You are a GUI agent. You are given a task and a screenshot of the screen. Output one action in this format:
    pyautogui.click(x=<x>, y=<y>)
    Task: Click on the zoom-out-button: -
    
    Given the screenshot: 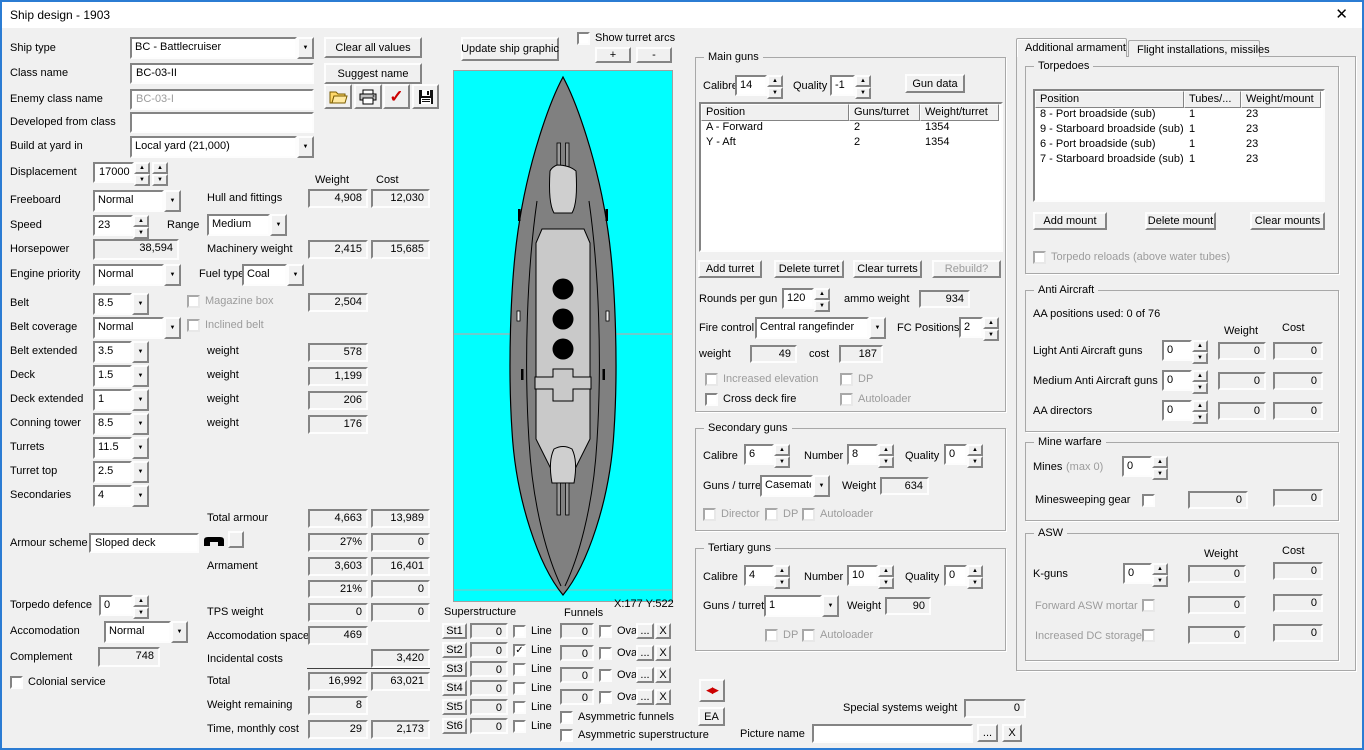 What is the action you would take?
    pyautogui.click(x=654, y=55)
    